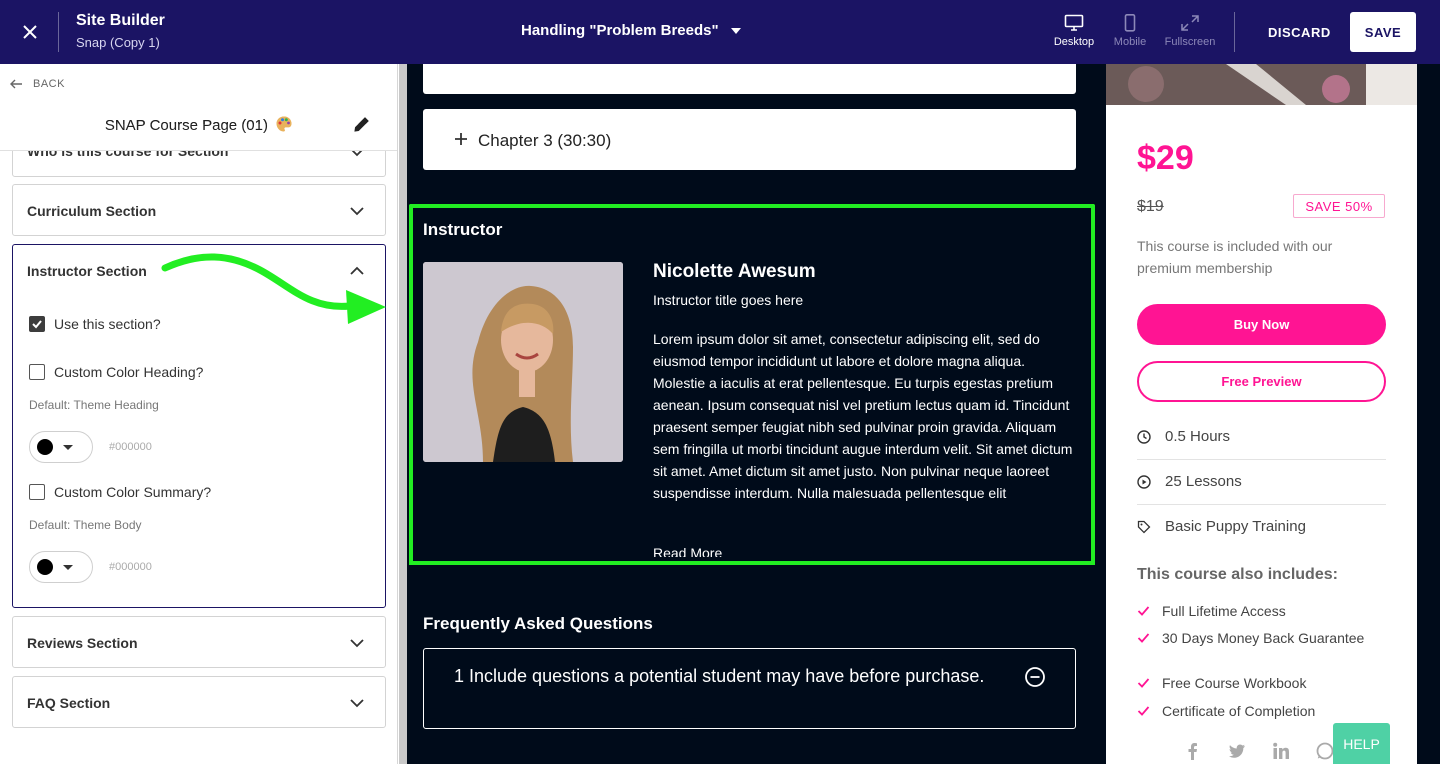 The height and width of the screenshot is (764, 1440). I want to click on view-desktop-label: Desktop, so click(1074, 42).